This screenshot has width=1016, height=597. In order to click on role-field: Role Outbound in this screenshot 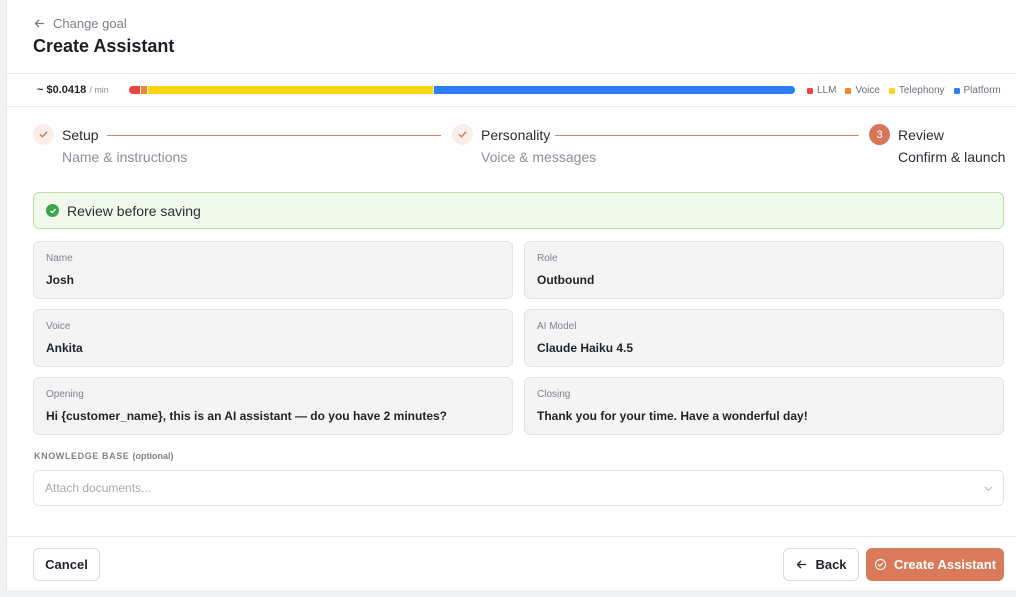, I will do `click(764, 270)`.